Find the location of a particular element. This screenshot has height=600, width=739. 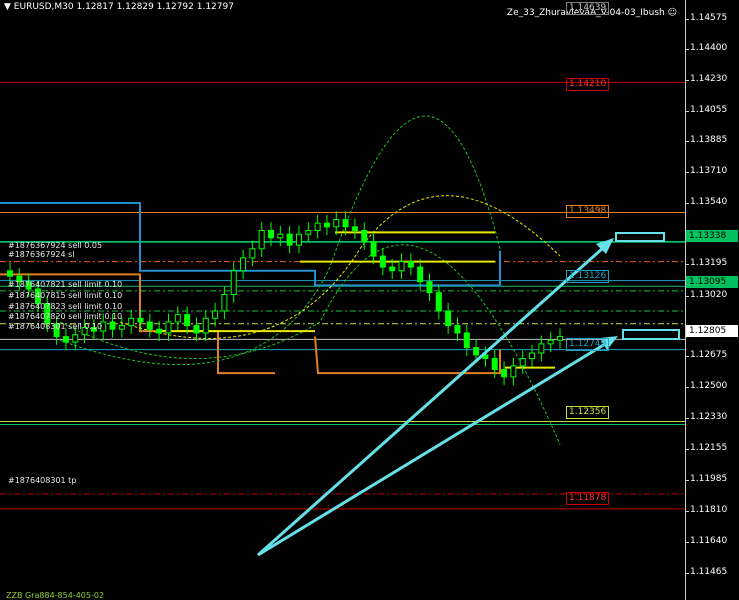

price-tick: 1.12330 is located at coordinates (706, 417).